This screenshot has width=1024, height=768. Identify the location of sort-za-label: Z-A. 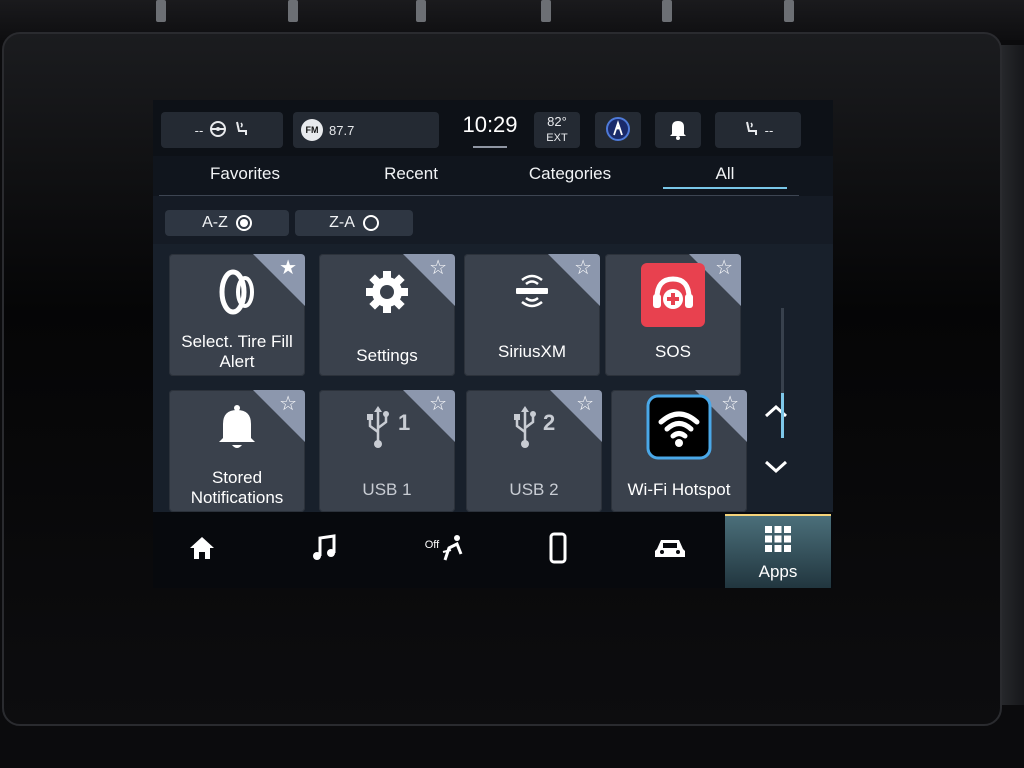
(342, 222).